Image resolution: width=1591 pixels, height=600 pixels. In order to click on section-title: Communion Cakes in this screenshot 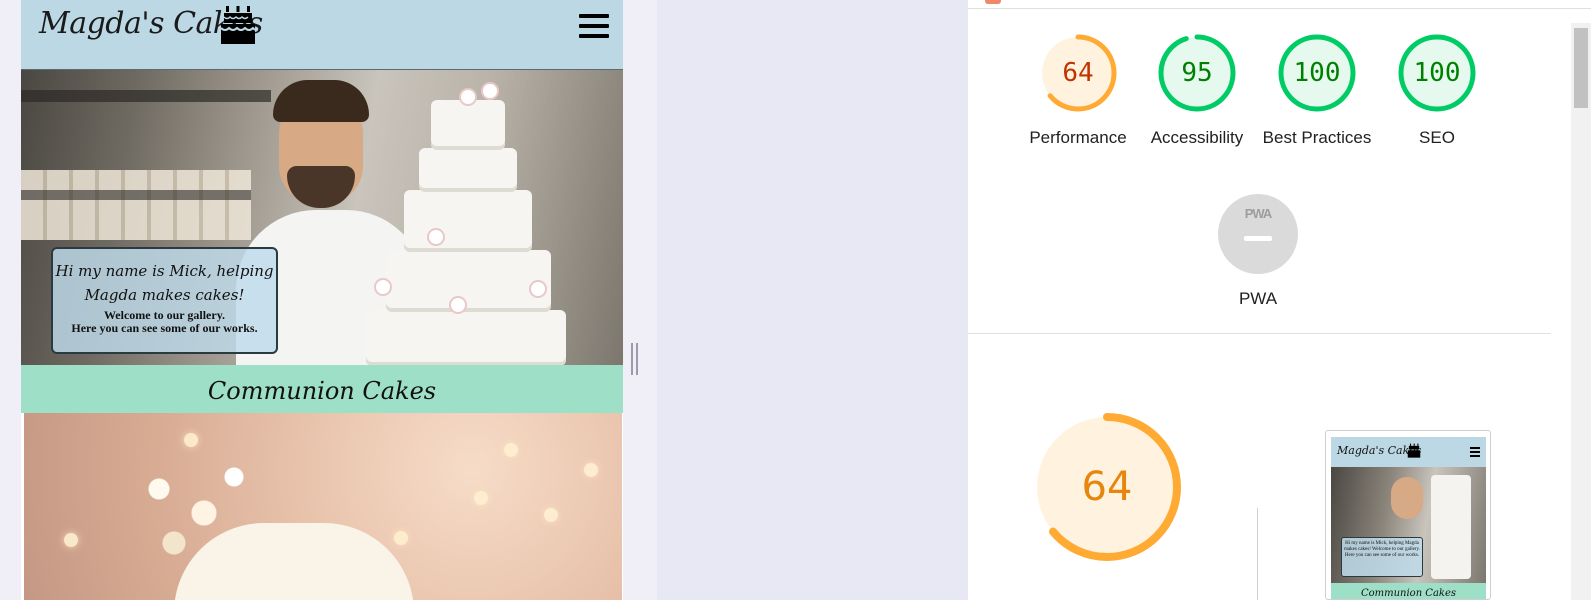, I will do `click(322, 391)`.